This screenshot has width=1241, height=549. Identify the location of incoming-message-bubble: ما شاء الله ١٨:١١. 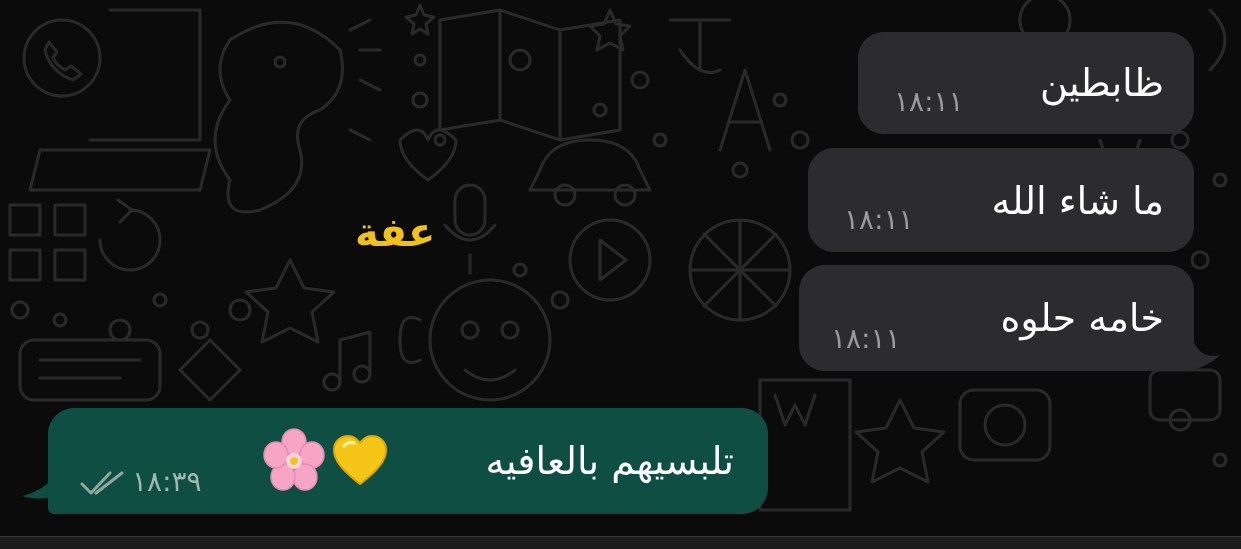
(1001, 200).